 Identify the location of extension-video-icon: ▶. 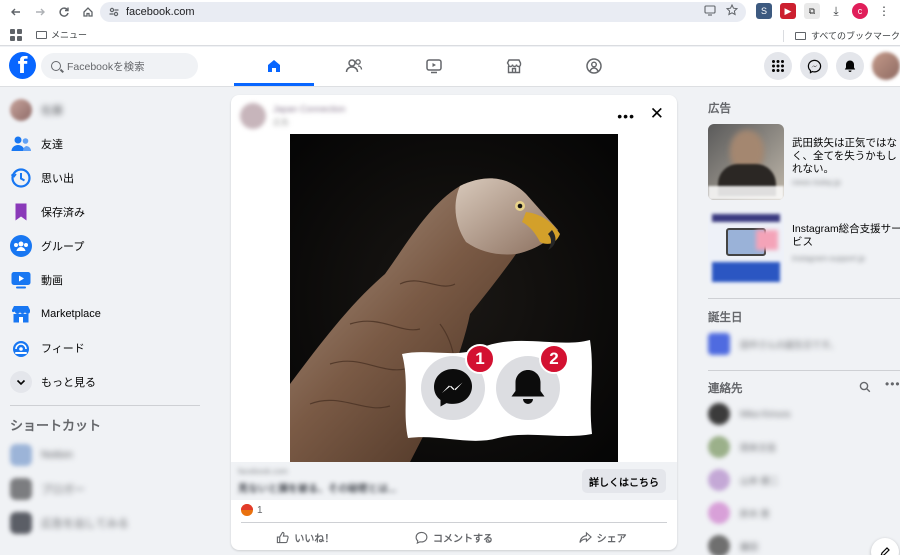
(788, 11).